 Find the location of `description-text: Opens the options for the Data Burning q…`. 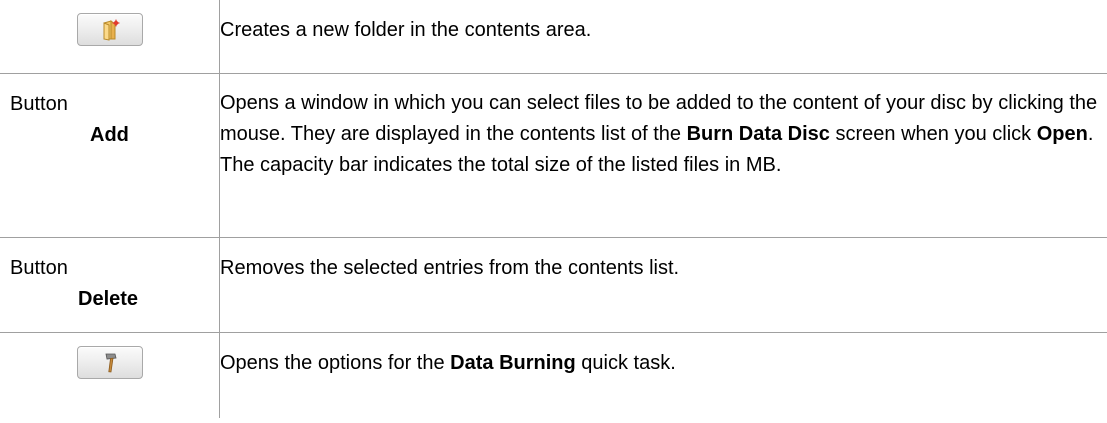

description-text: Opens the options for the Data Burning q… is located at coordinates (448, 363).